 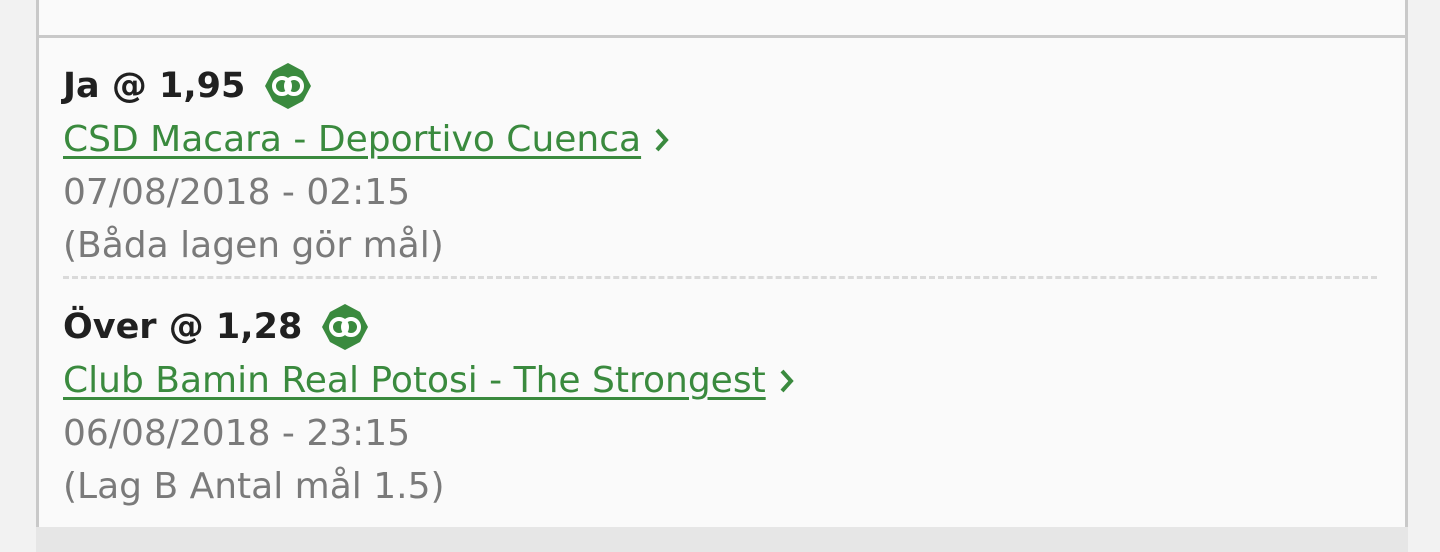 I want to click on match-datetime: 06/08/2018 - 23:15, so click(x=237, y=433).